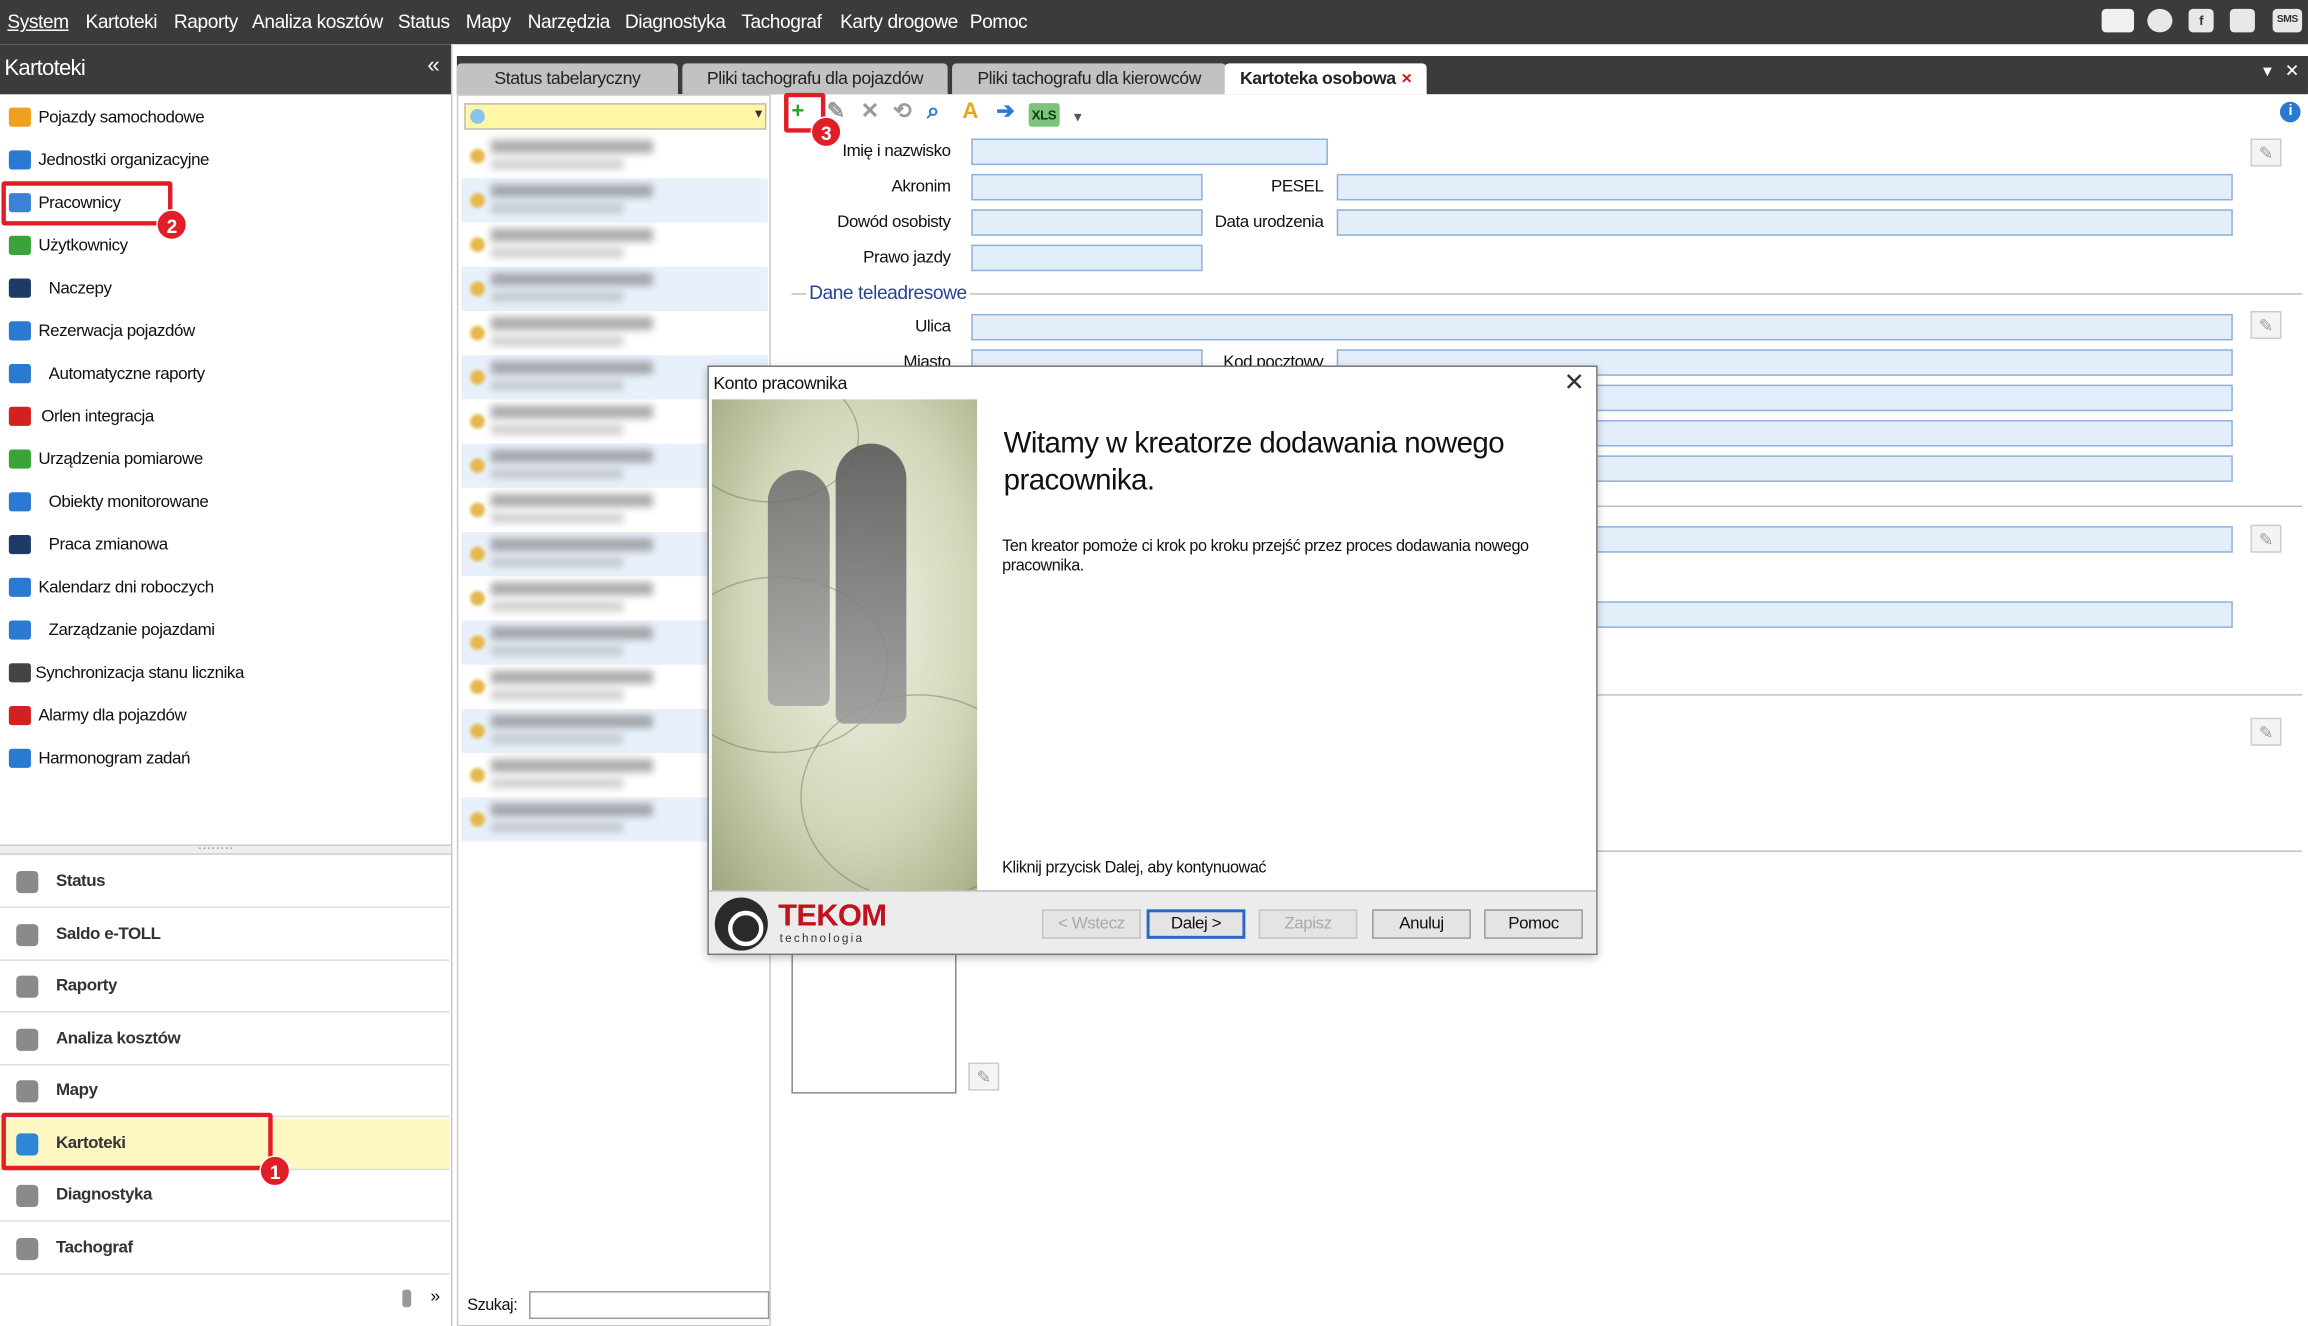 The width and height of the screenshot is (2308, 1326). What do you see at coordinates (999, 21) in the screenshot?
I see `menu-pomoc: Pomoc` at bounding box center [999, 21].